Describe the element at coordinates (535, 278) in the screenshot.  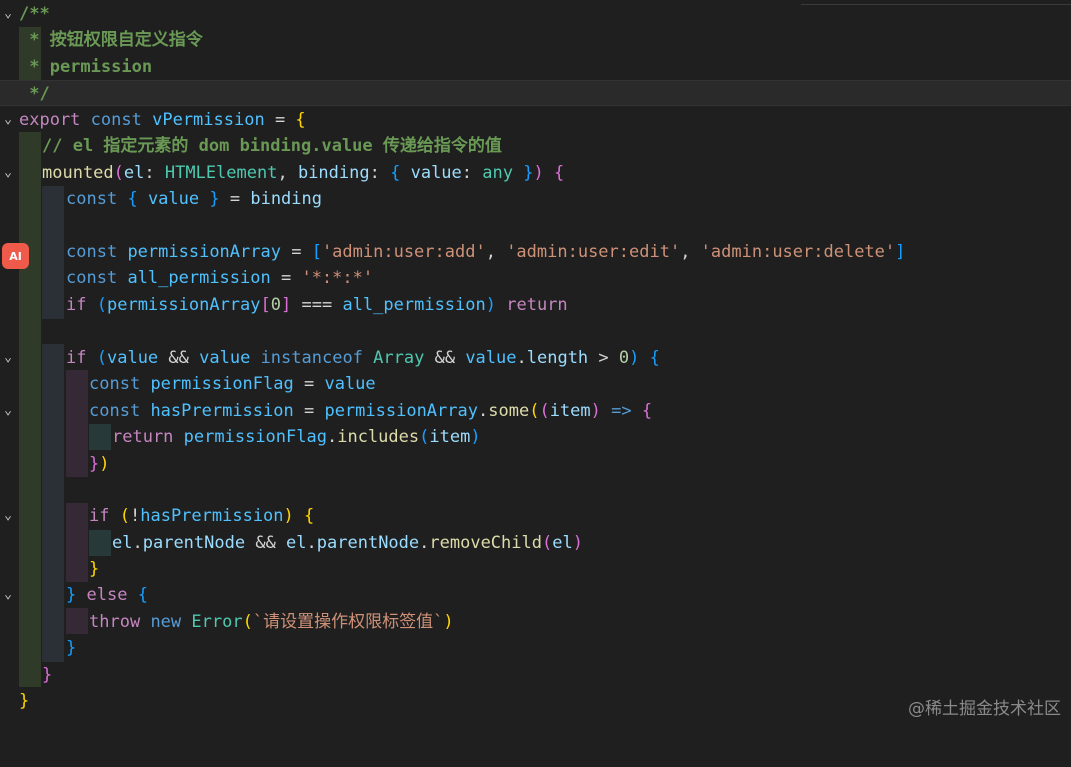
I see `code-line-11: const all_permission = '*:*:*'` at that location.